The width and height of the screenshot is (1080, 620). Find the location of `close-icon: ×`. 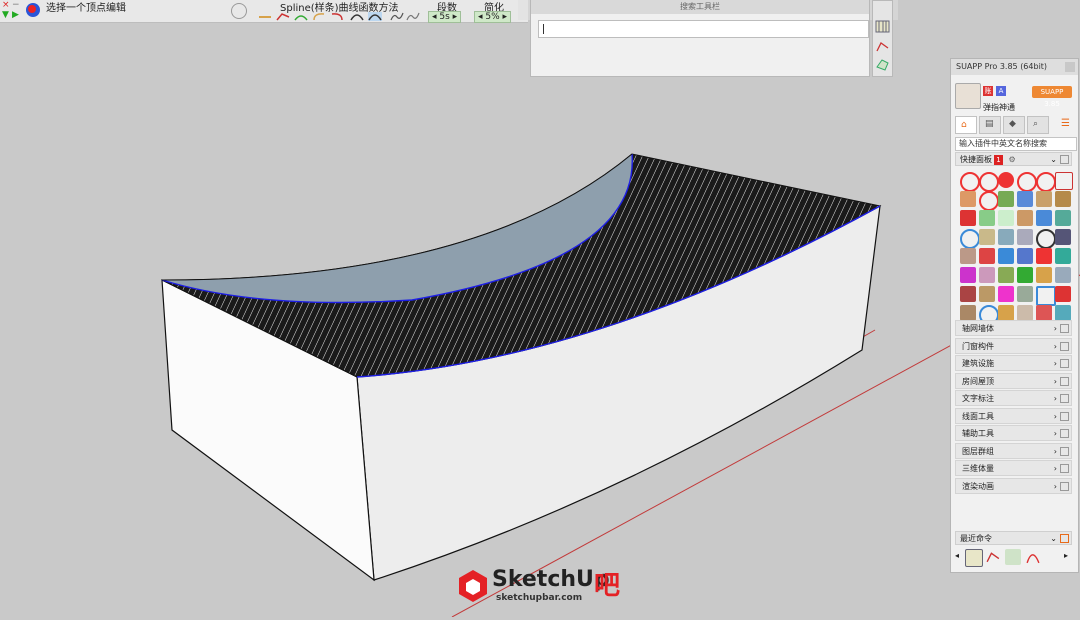

close-icon: × is located at coordinates (6, 5).